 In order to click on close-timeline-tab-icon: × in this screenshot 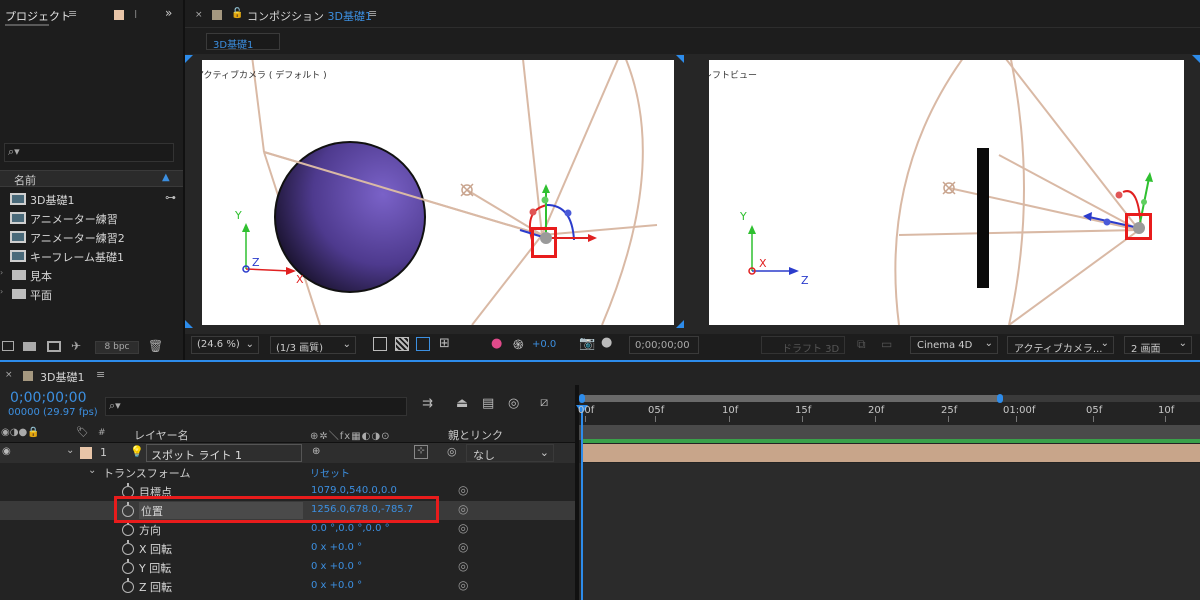, I will do `click(9, 375)`.